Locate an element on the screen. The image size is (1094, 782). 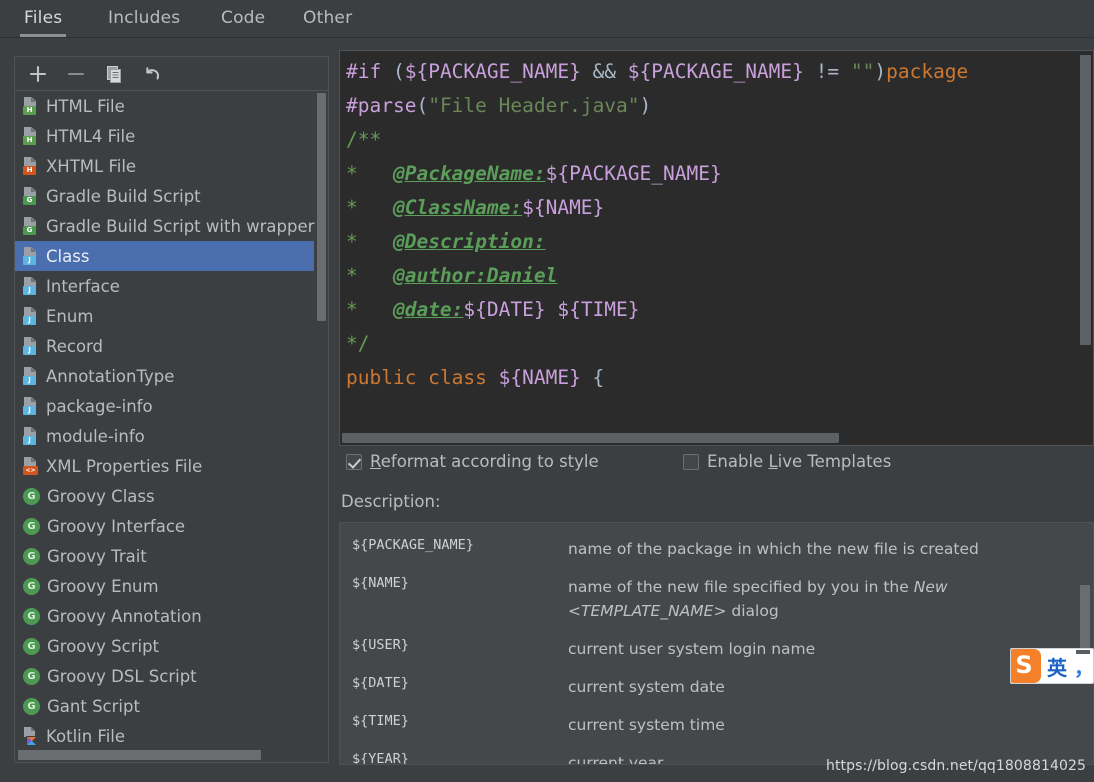
template-list-item: J Interface is located at coordinates (171, 286).